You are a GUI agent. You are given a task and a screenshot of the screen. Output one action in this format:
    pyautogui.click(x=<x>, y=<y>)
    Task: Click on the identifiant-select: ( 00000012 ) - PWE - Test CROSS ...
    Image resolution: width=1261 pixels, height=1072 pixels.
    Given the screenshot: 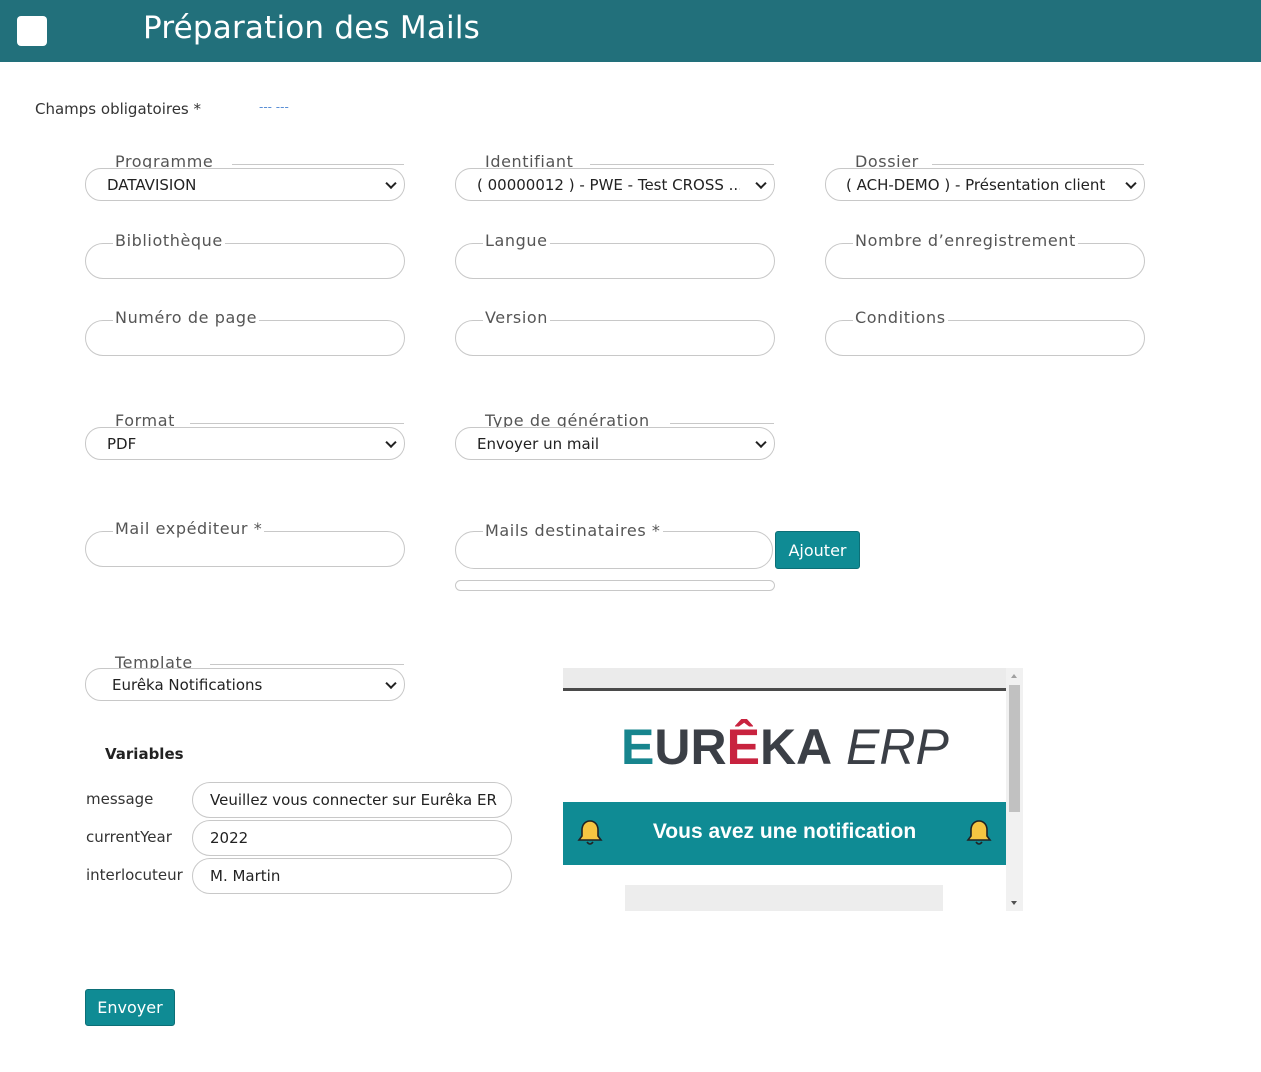 What is the action you would take?
    pyautogui.click(x=615, y=184)
    